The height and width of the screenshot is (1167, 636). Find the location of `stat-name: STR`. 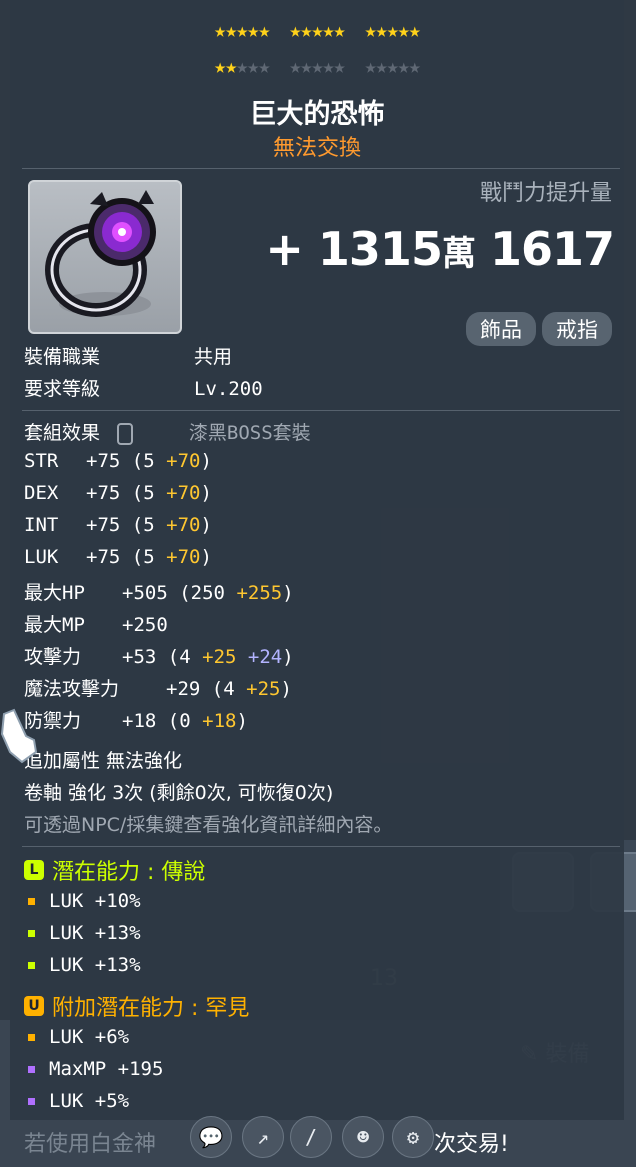

stat-name: STR is located at coordinates (41, 461).